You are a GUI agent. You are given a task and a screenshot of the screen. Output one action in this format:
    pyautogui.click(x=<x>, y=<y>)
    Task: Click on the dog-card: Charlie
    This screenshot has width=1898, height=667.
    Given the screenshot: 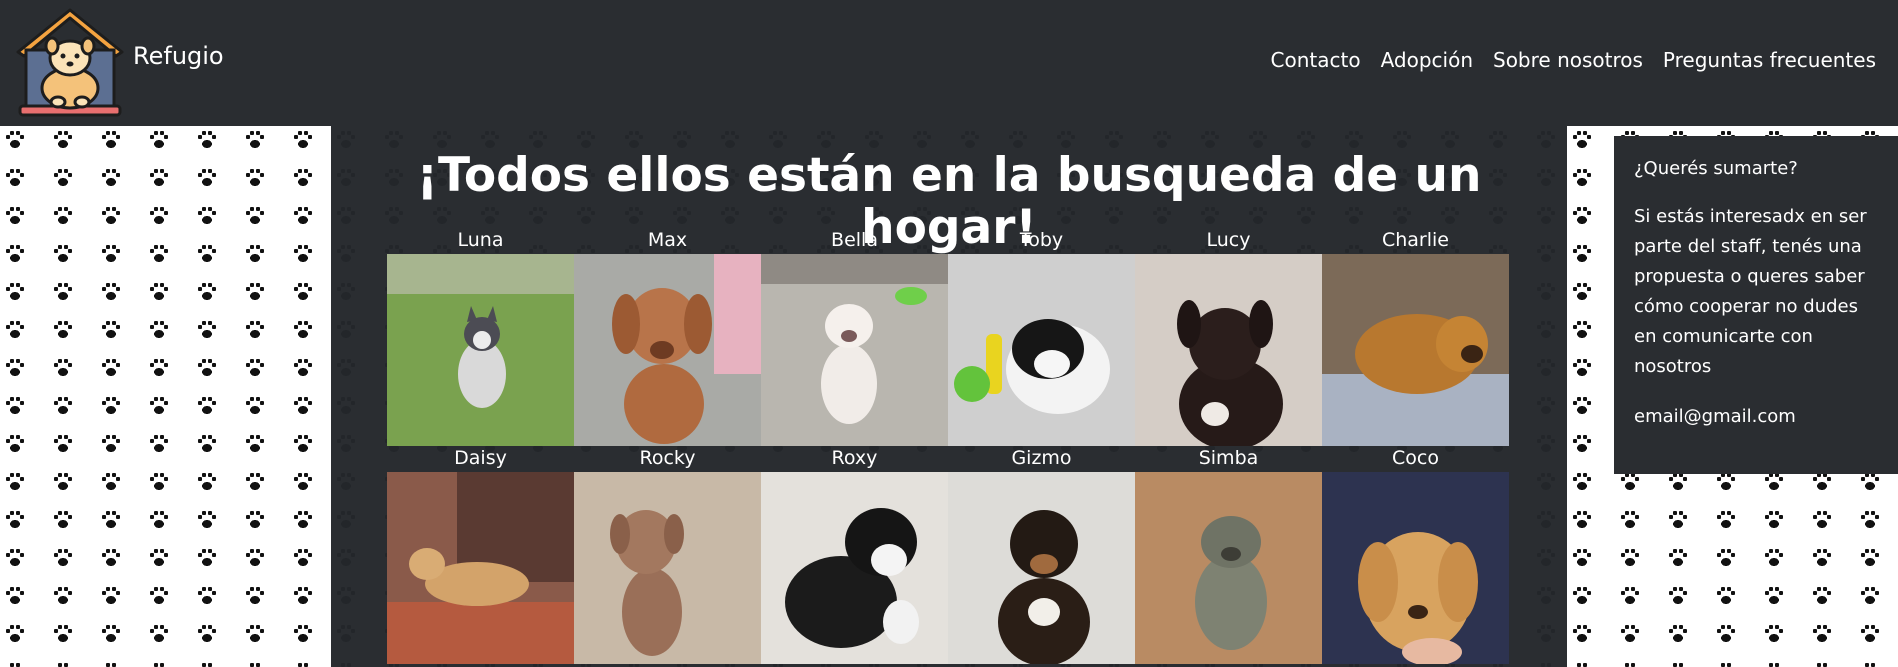 What is the action you would take?
    pyautogui.click(x=1415, y=337)
    